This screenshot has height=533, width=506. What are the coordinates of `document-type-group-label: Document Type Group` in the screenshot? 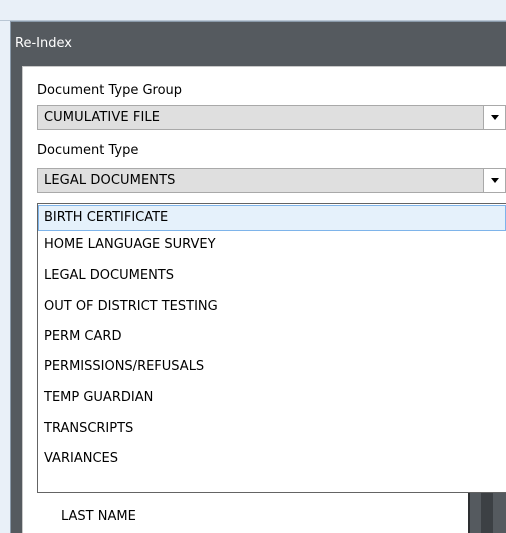 It's located at (110, 90).